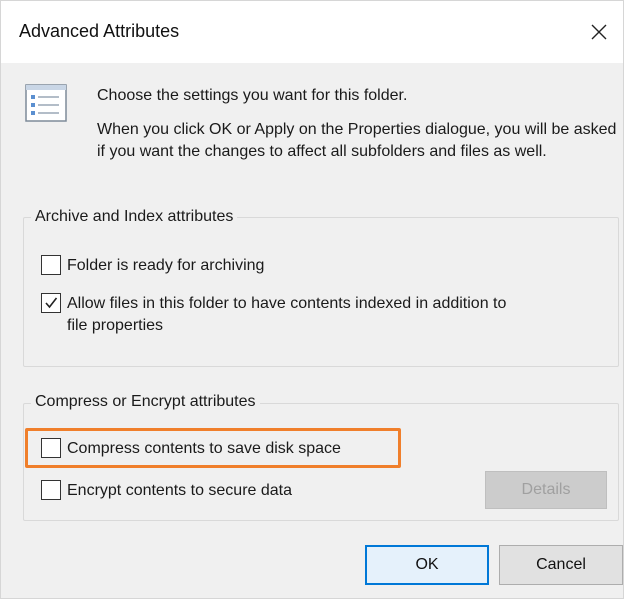 This screenshot has height=599, width=624. I want to click on close-icon, so click(599, 32).